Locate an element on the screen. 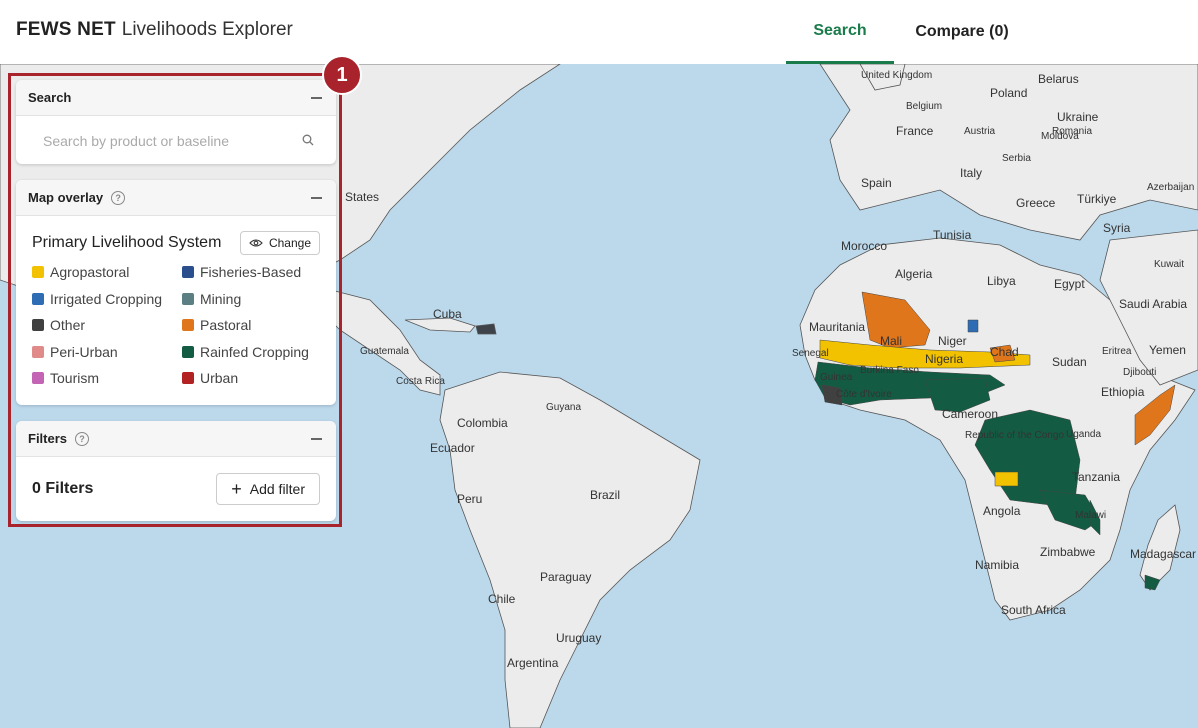 The height and width of the screenshot is (728, 1198). legend-label: Urban is located at coordinates (219, 378).